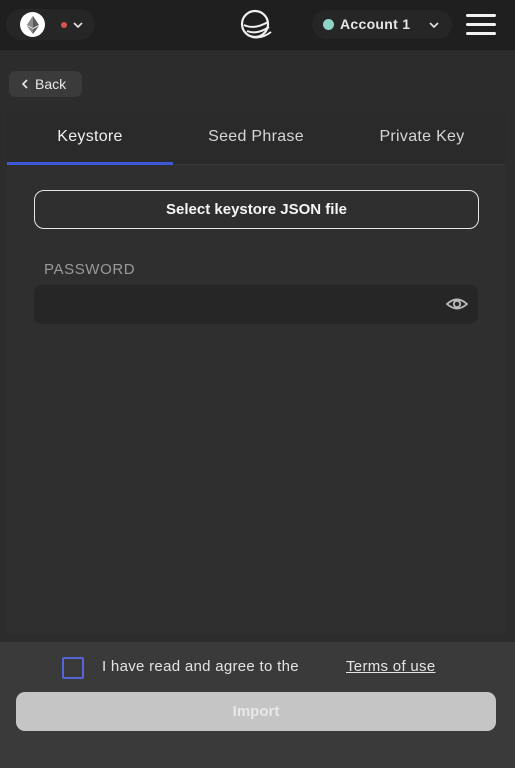 This screenshot has width=515, height=768. Describe the element at coordinates (50, 24) in the screenshot. I see `network-selector` at that location.